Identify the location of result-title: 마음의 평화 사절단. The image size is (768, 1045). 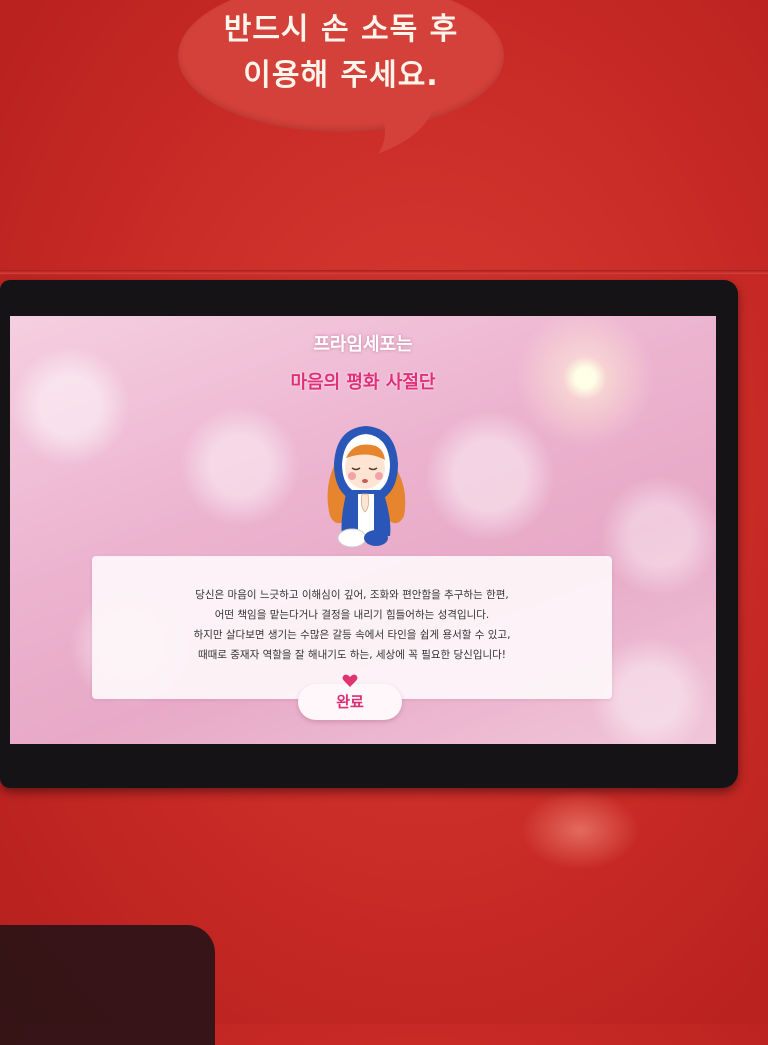
(363, 382).